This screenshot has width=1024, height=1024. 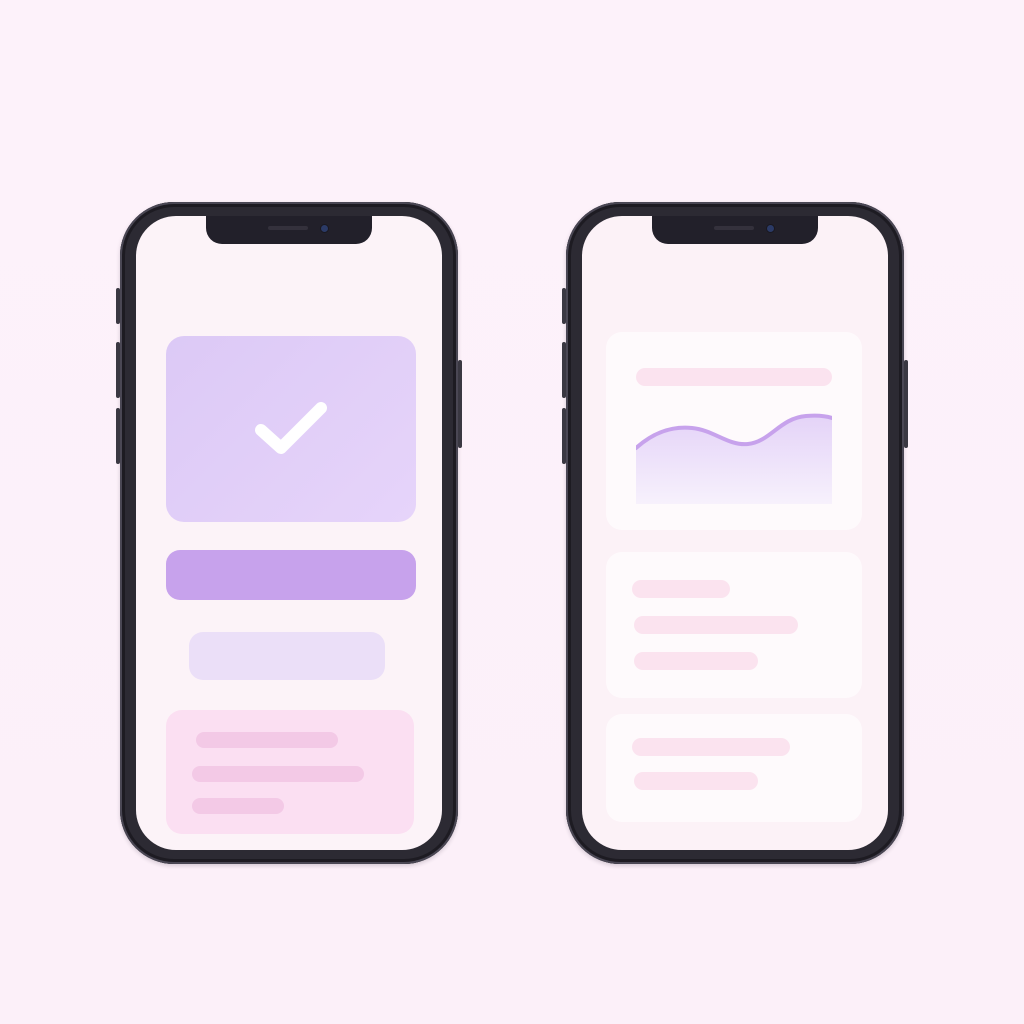 What do you see at coordinates (291, 575) in the screenshot?
I see `primary-button` at bounding box center [291, 575].